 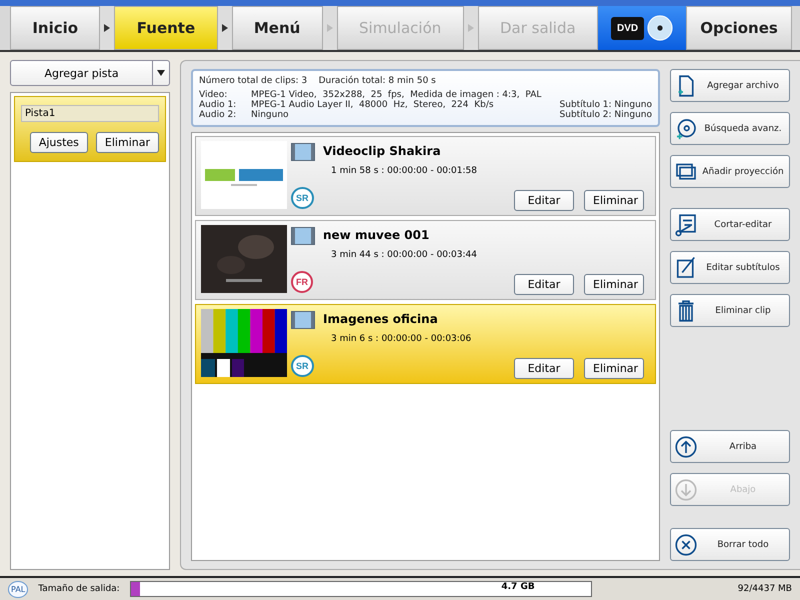 I want to click on track-button: Eliminar, so click(x=127, y=142).